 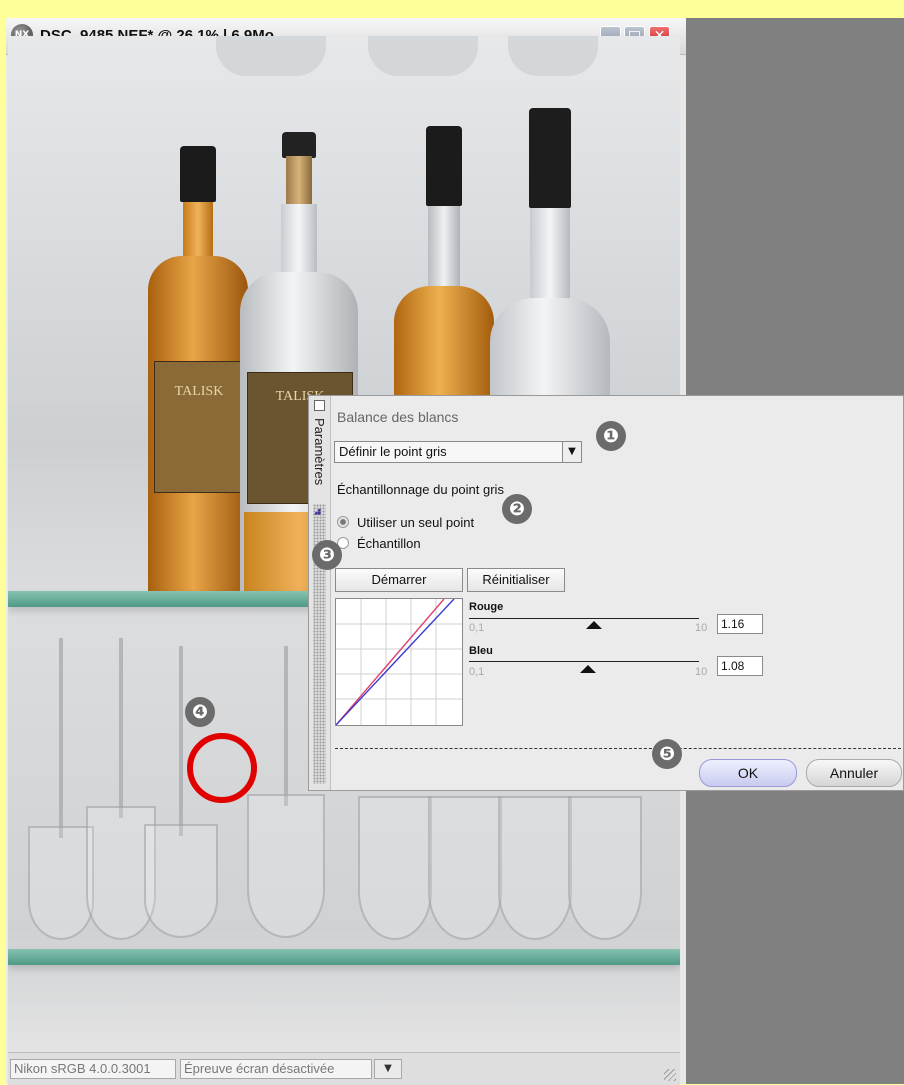 What do you see at coordinates (740, 624) in the screenshot?
I see `red-value-input: 1.16` at bounding box center [740, 624].